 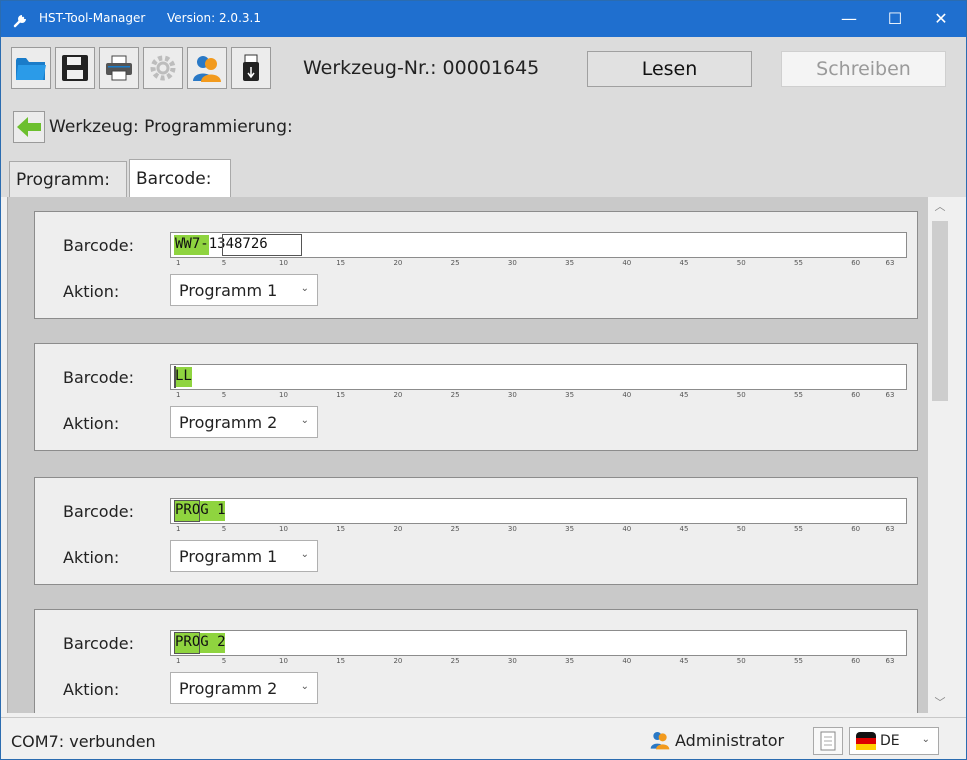 I want to click on user-button, so click(x=207, y=68).